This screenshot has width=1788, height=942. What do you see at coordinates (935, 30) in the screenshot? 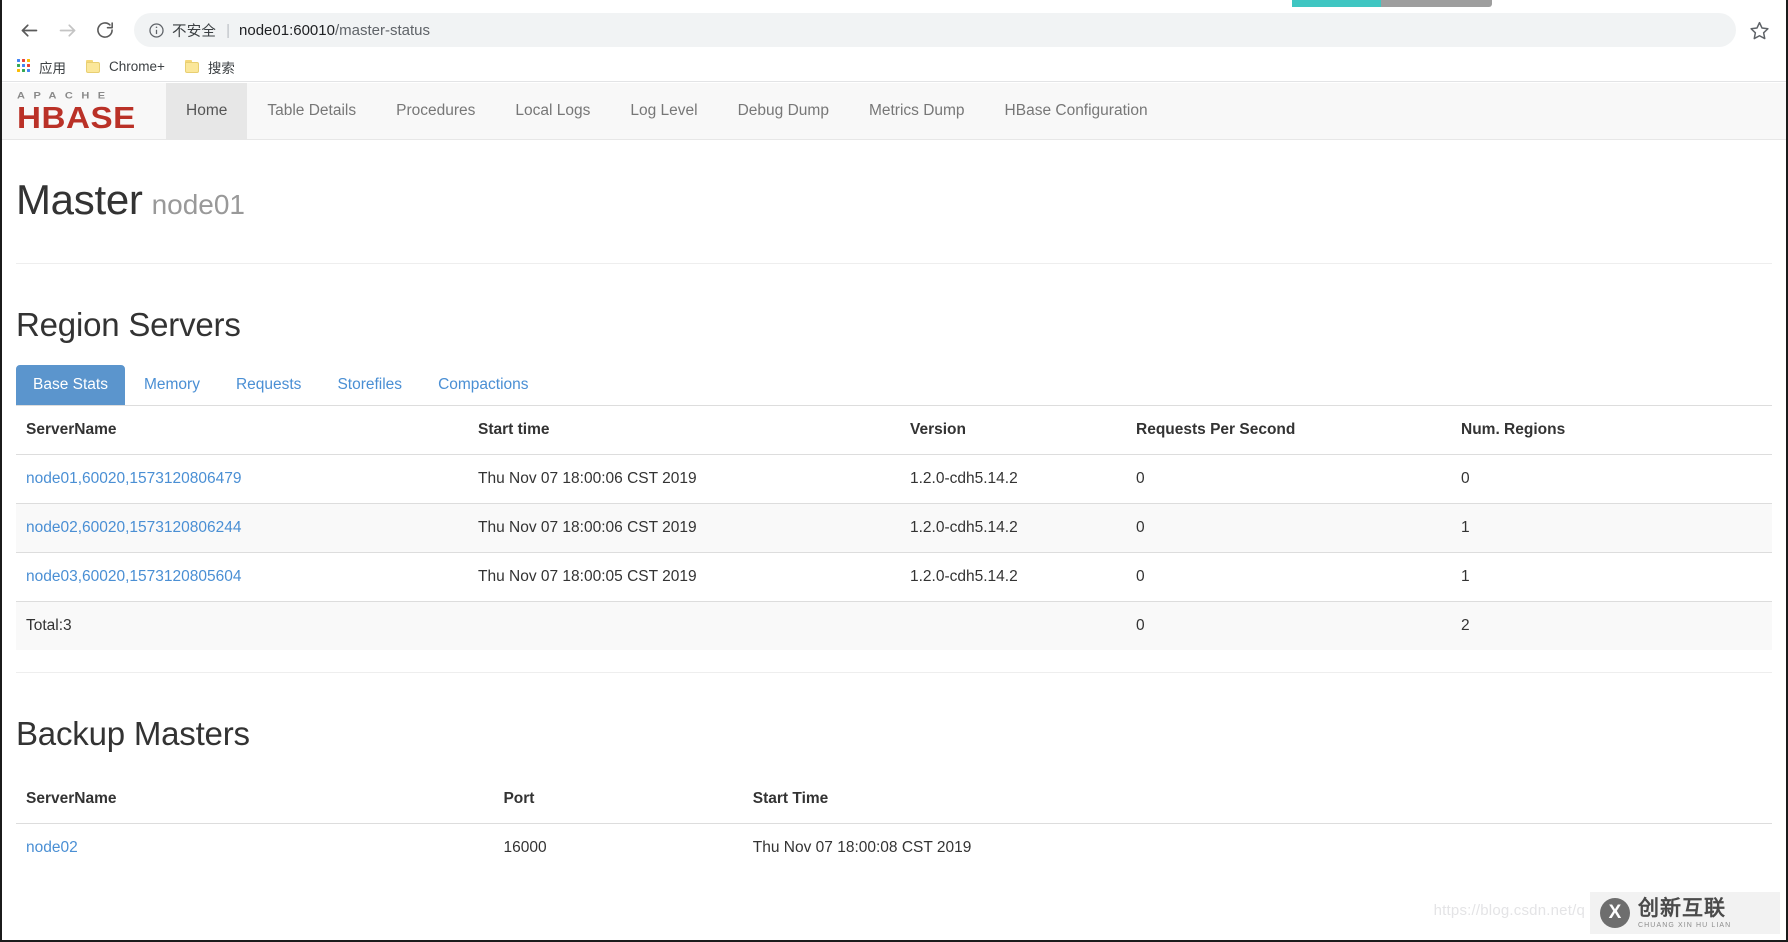
I see `address-bar: 不安全 | node01:60010 /master-status` at bounding box center [935, 30].